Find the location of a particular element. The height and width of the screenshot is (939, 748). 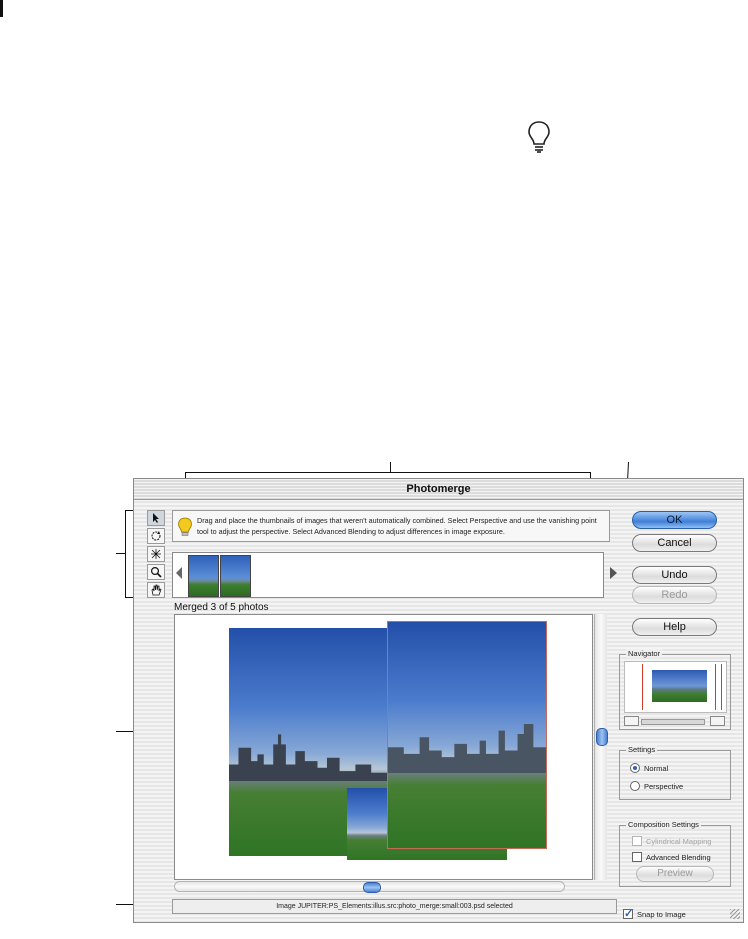

hand-tool is located at coordinates (156, 590).